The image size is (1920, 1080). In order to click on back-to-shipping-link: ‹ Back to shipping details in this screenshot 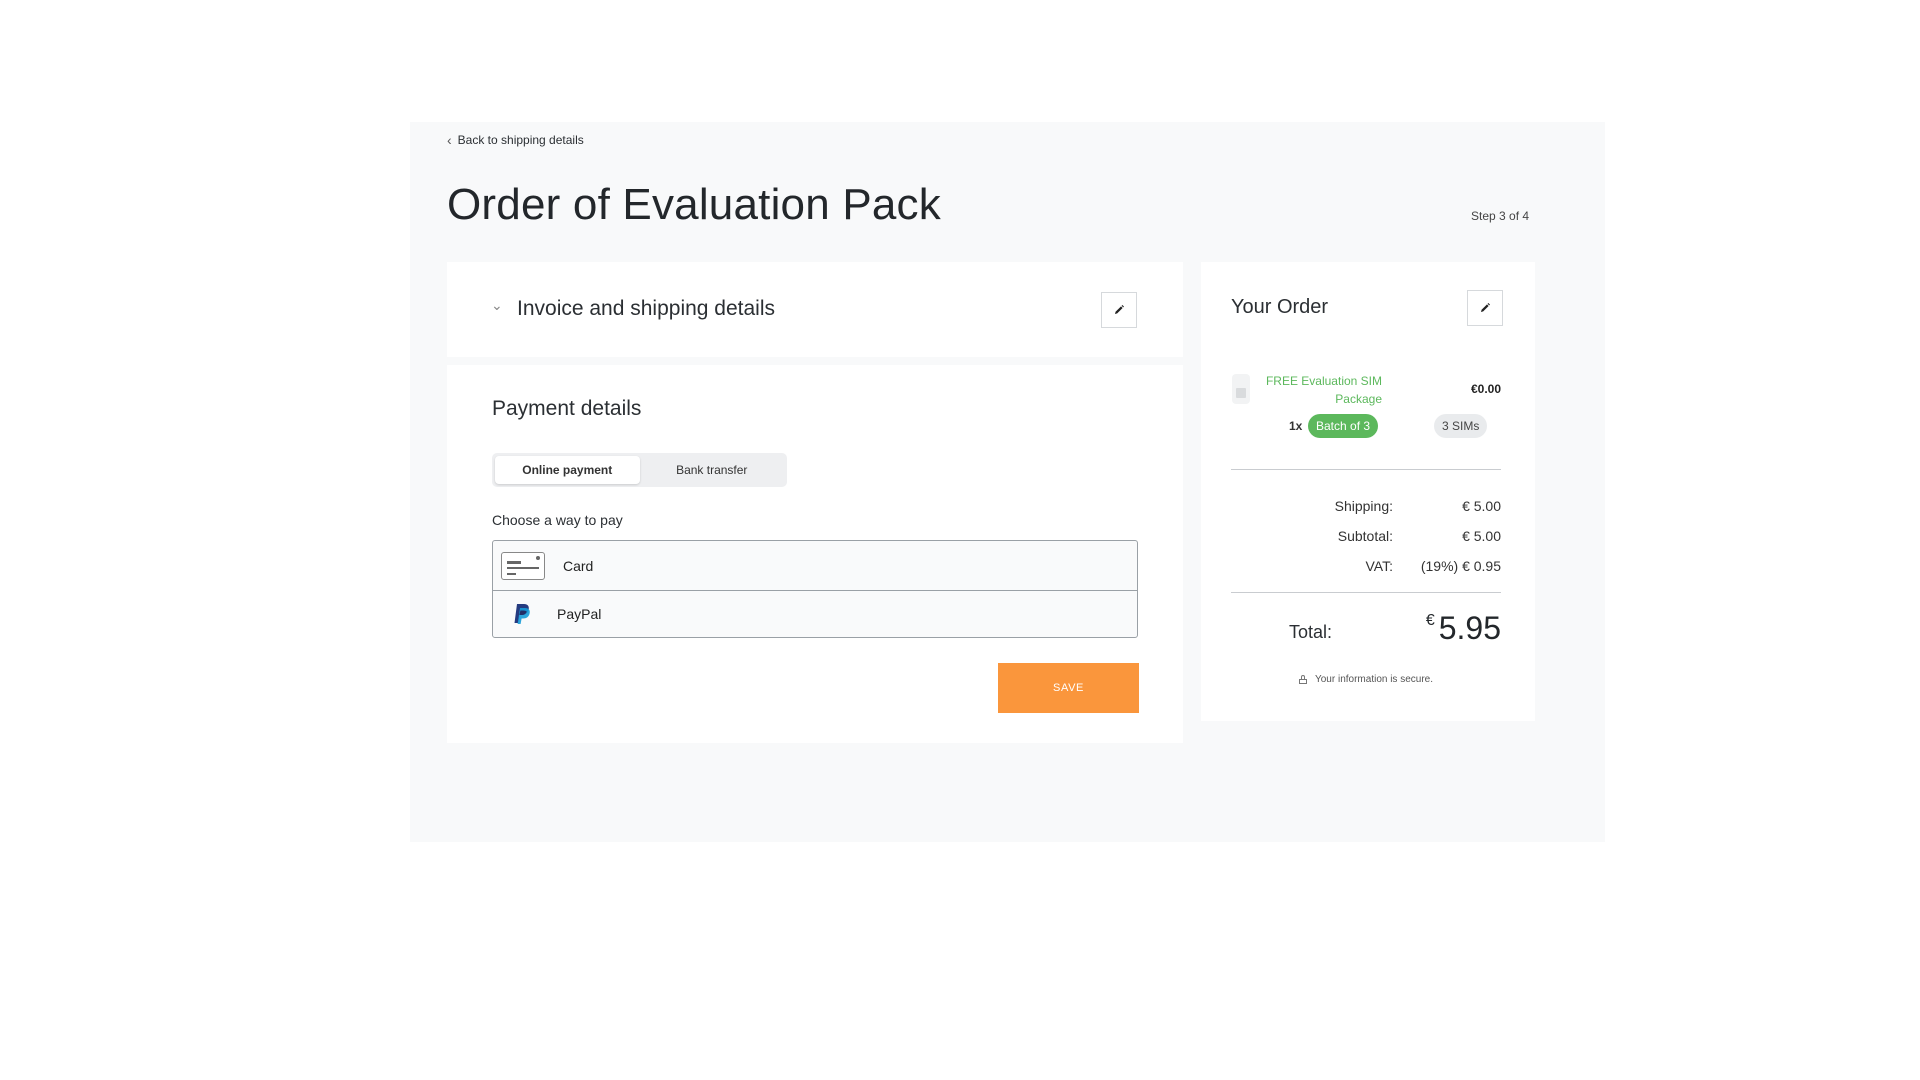, I will do `click(515, 140)`.